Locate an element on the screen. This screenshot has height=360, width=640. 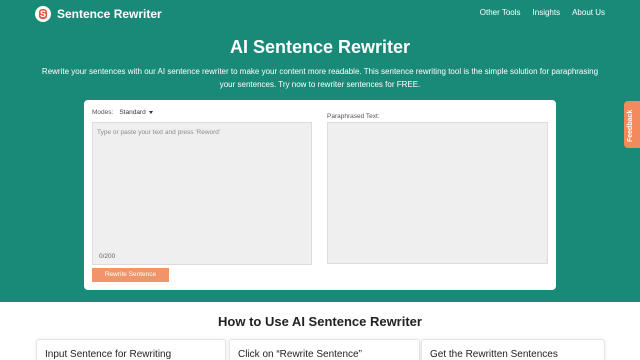
logo-letter: S is located at coordinates (42, 14).